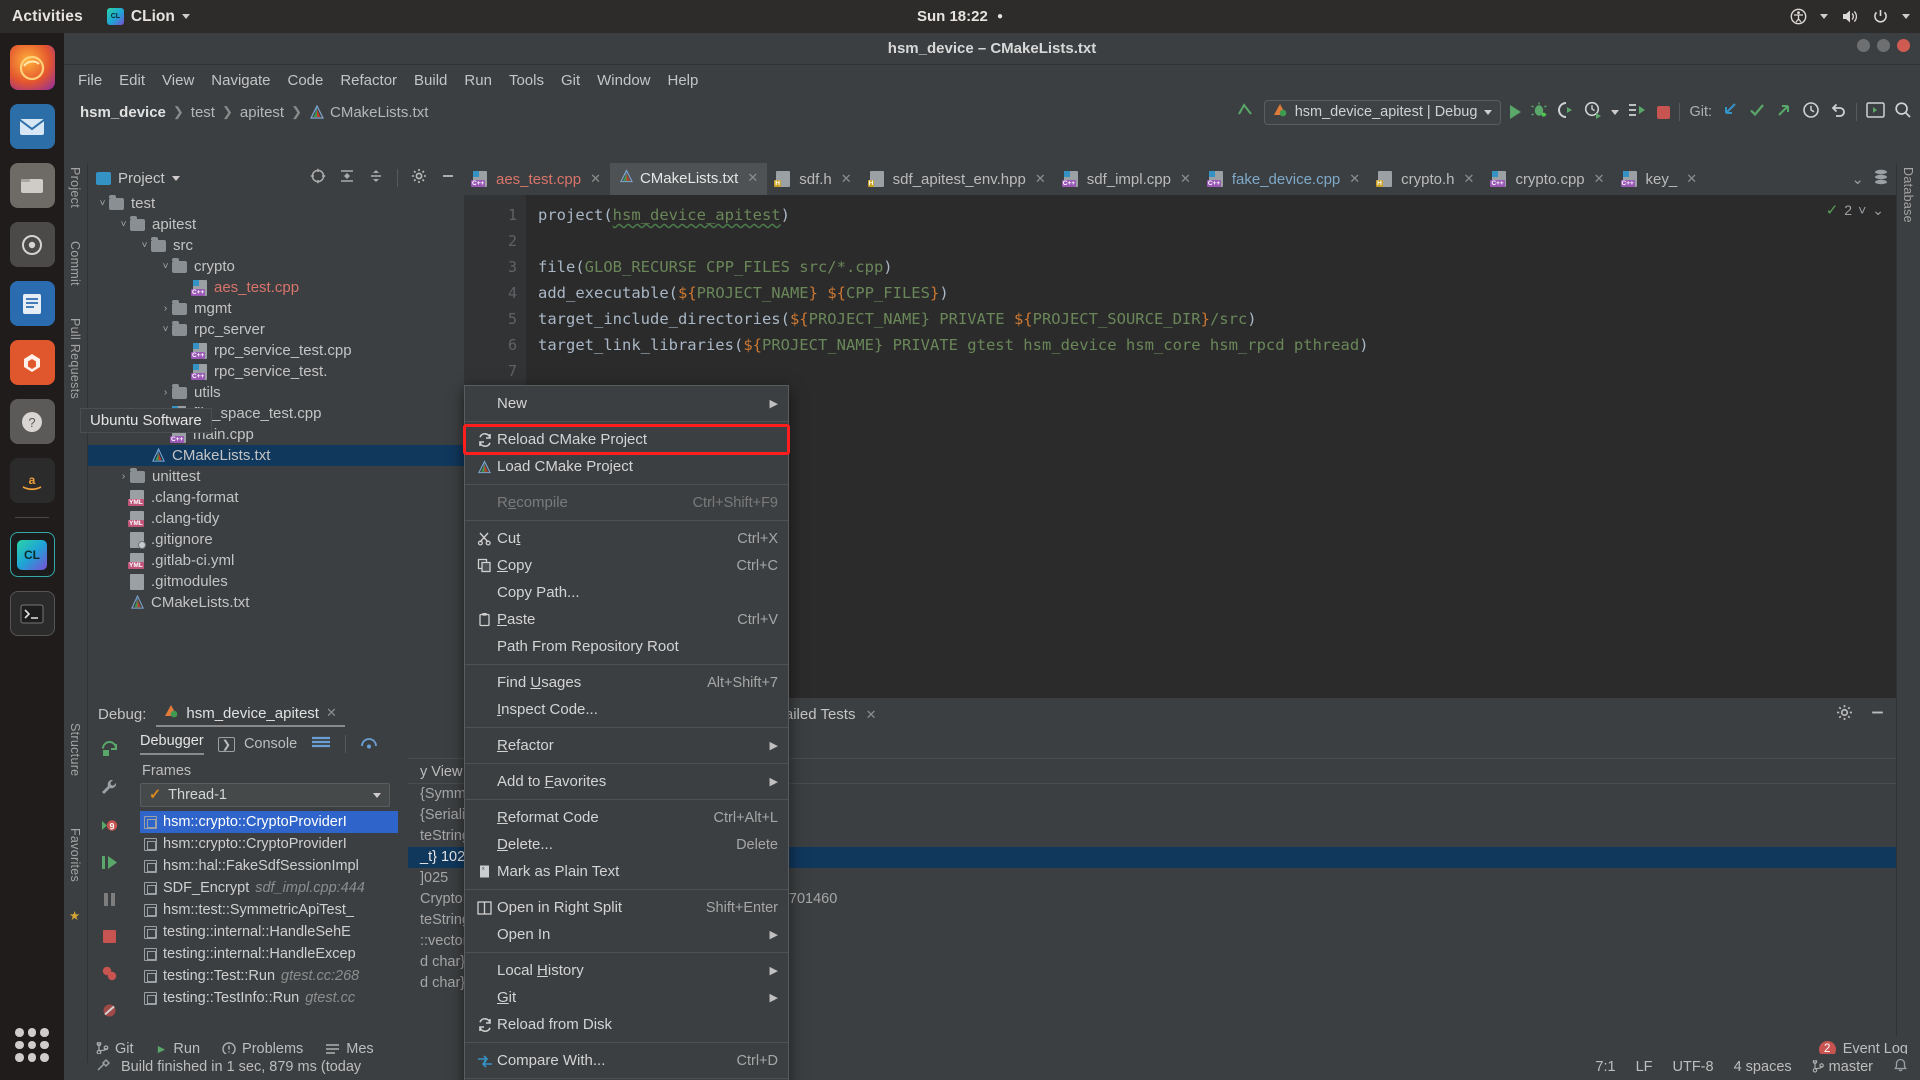 This screenshot has height=1080, width=1920. I want to click on menu-item-delete: Delete... Delete, so click(626, 844).